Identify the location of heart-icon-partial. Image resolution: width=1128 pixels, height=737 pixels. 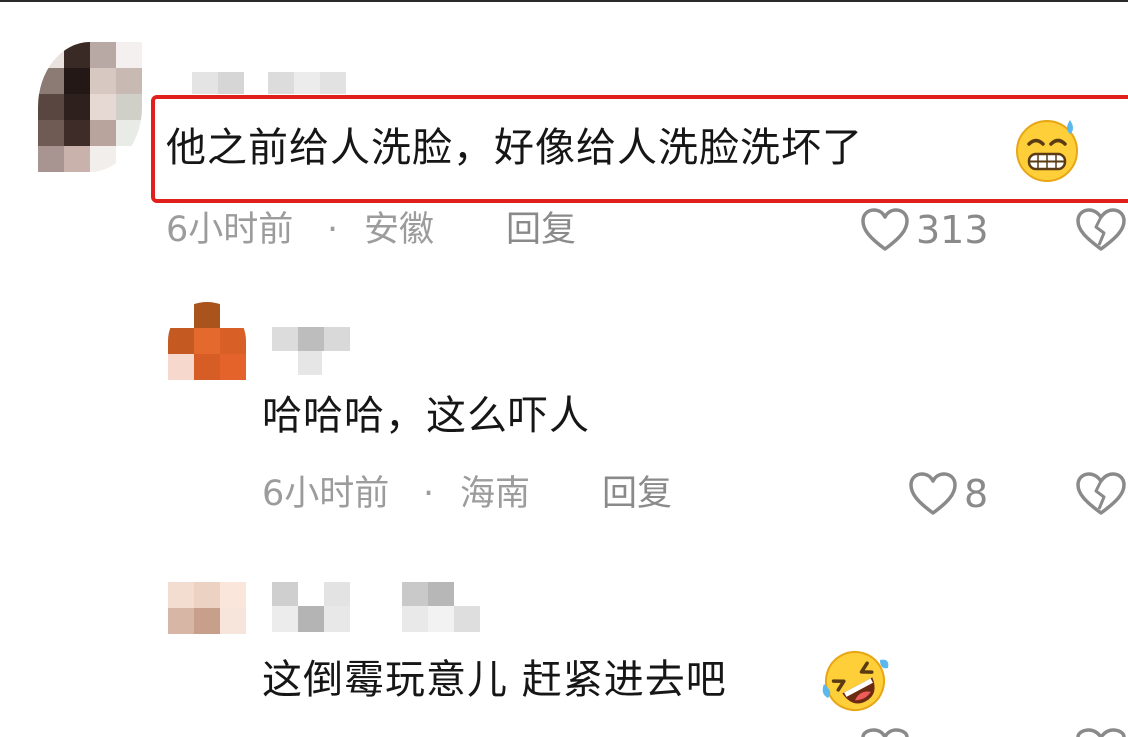
(885, 732).